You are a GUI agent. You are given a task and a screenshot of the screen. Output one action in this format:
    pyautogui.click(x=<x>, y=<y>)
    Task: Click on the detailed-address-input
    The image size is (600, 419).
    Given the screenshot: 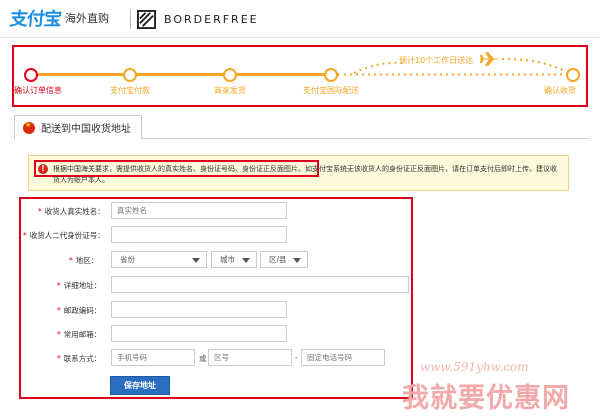 What is the action you would take?
    pyautogui.click(x=260, y=284)
    